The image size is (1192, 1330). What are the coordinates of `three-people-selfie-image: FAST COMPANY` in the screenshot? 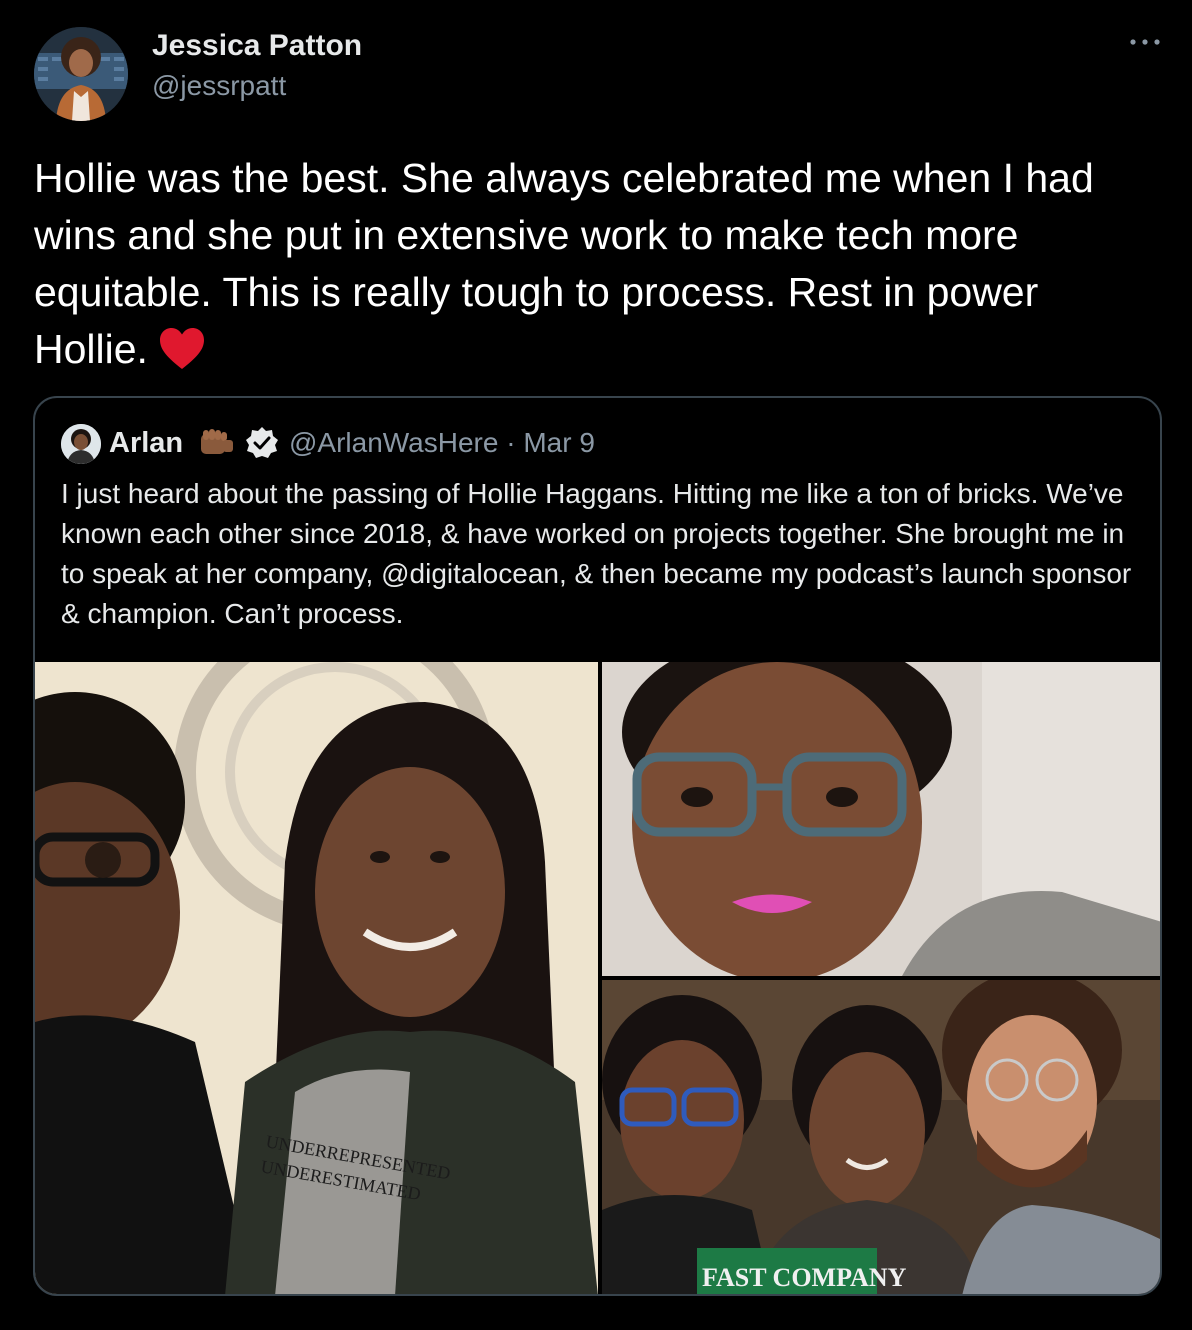 It's located at (881, 1137).